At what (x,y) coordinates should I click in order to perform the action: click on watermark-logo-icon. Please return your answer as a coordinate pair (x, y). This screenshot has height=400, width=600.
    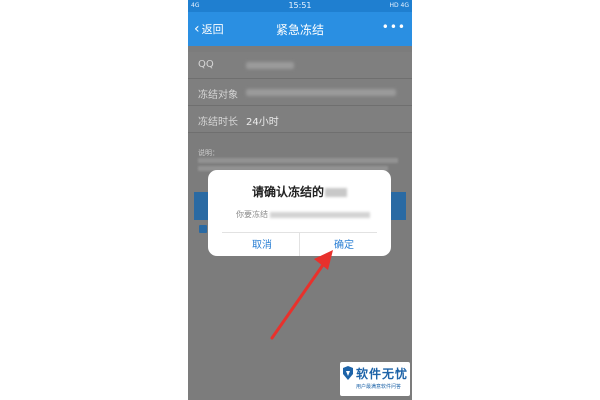
    Looking at the image, I should click on (348, 373).